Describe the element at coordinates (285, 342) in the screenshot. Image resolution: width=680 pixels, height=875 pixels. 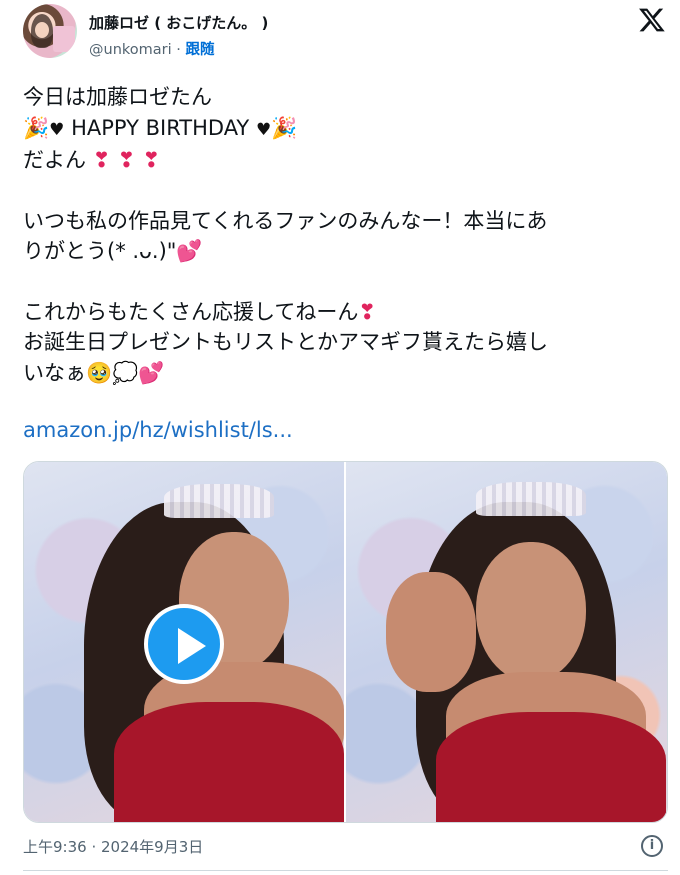
I see `tweet-line: お誕生日プレゼントもリストとかアマギフ貰えたら嬉し` at that location.